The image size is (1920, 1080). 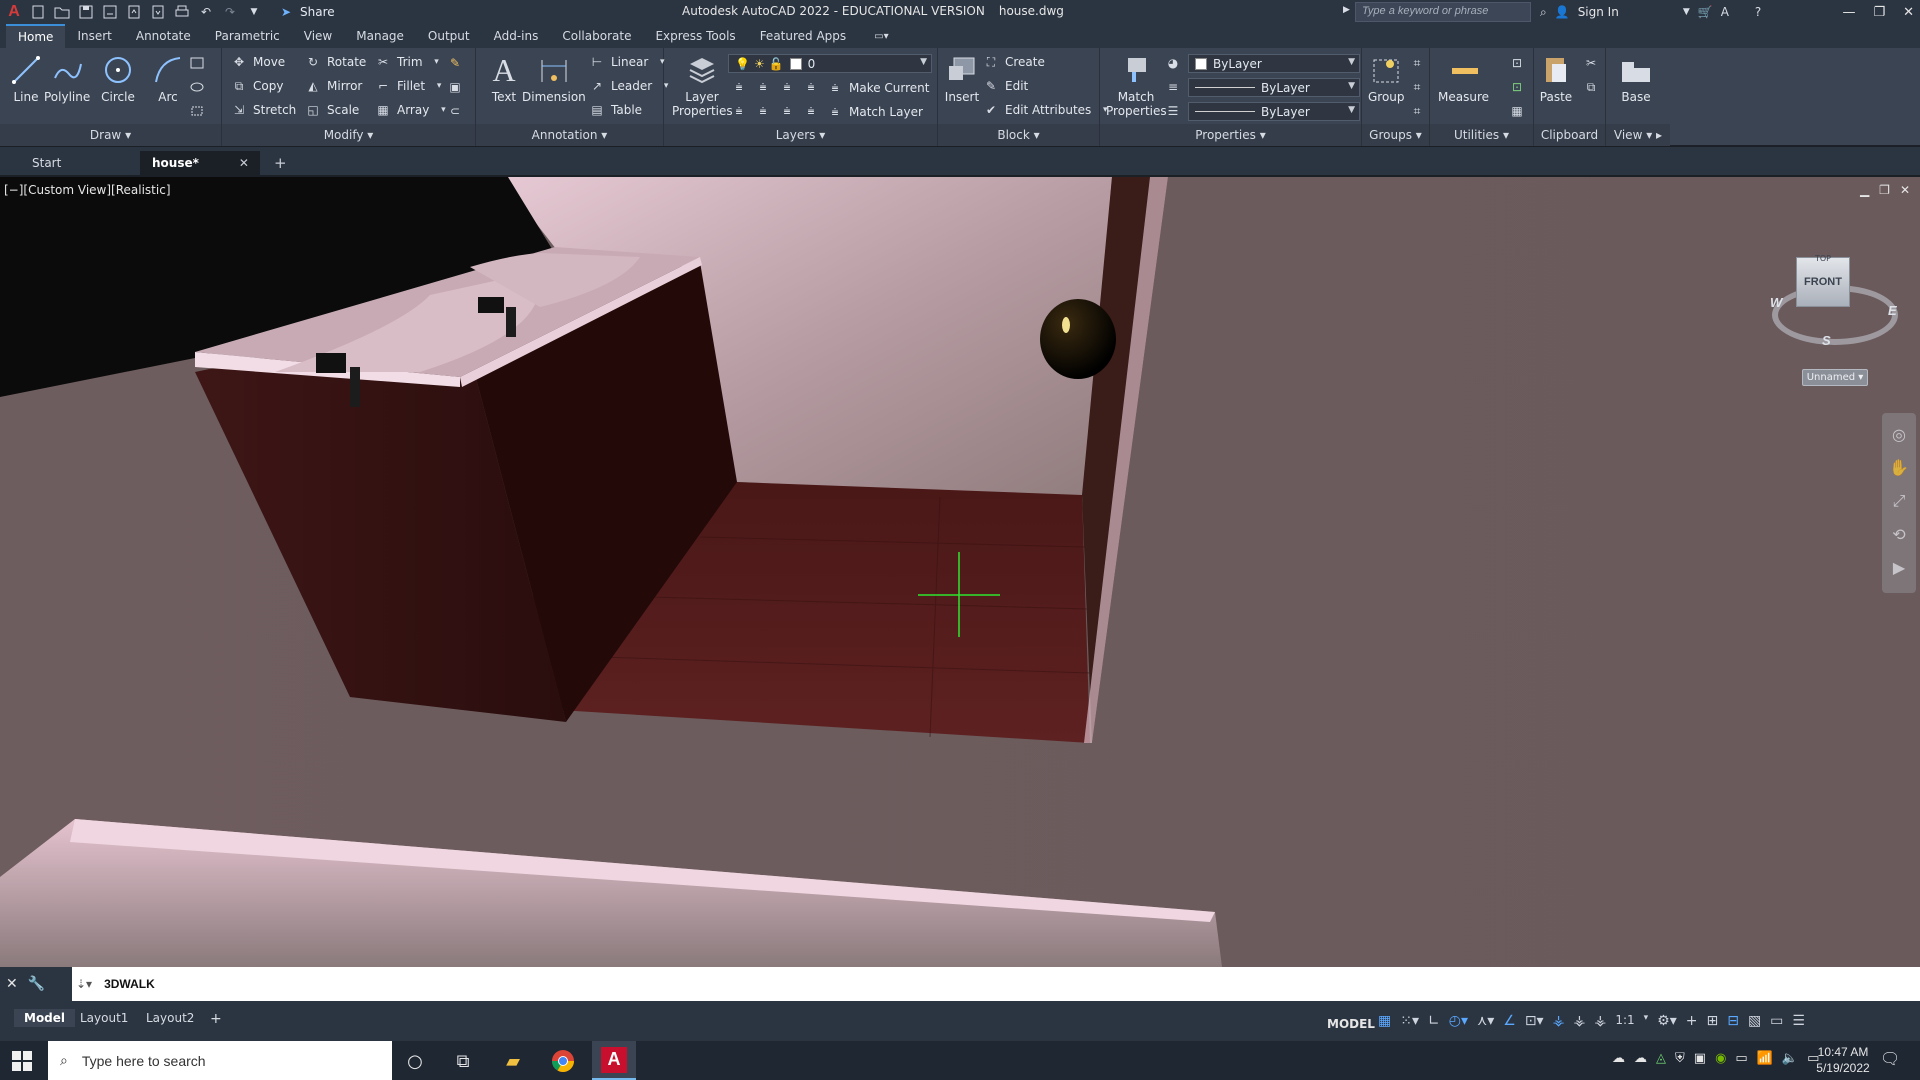 What do you see at coordinates (1640, 1058) in the screenshot?
I see `tray-cloud-icon: ☁` at bounding box center [1640, 1058].